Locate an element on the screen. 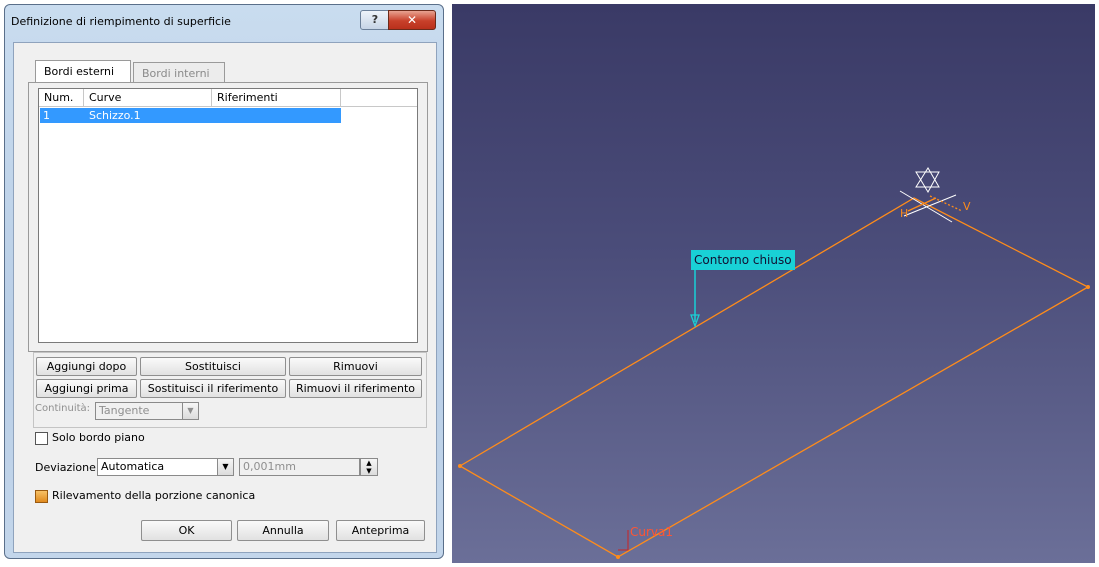  header-divider is located at coordinates (228, 106).